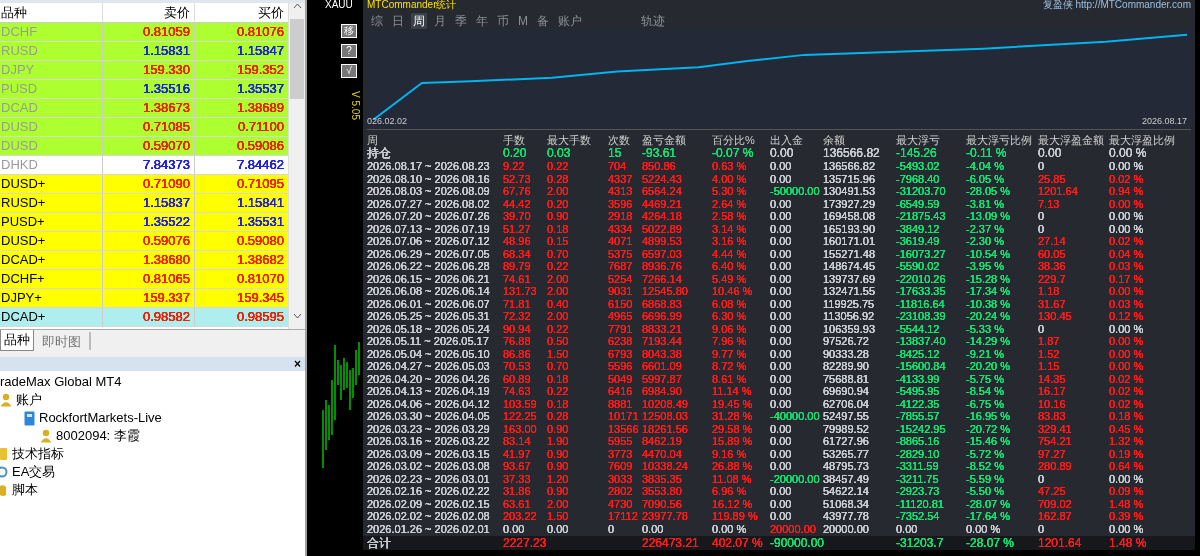  Describe the element at coordinates (985, 266) in the screenshot. I see `table-cell-text: -3.95 %` at that location.